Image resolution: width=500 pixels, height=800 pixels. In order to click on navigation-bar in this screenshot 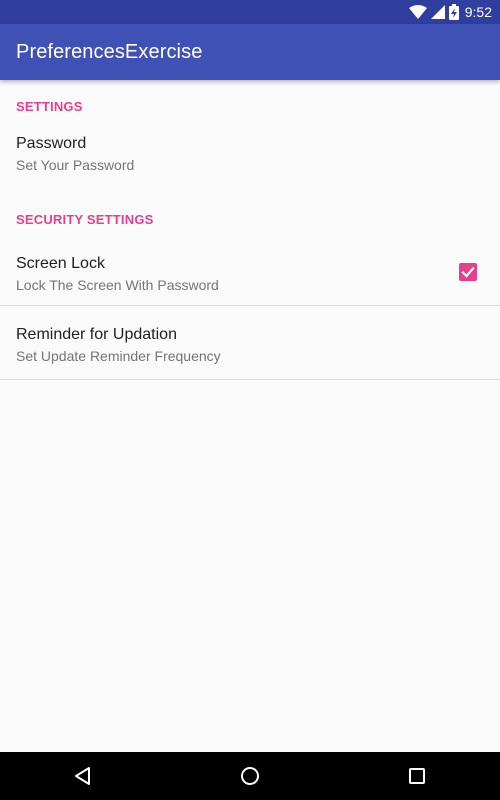, I will do `click(250, 776)`.